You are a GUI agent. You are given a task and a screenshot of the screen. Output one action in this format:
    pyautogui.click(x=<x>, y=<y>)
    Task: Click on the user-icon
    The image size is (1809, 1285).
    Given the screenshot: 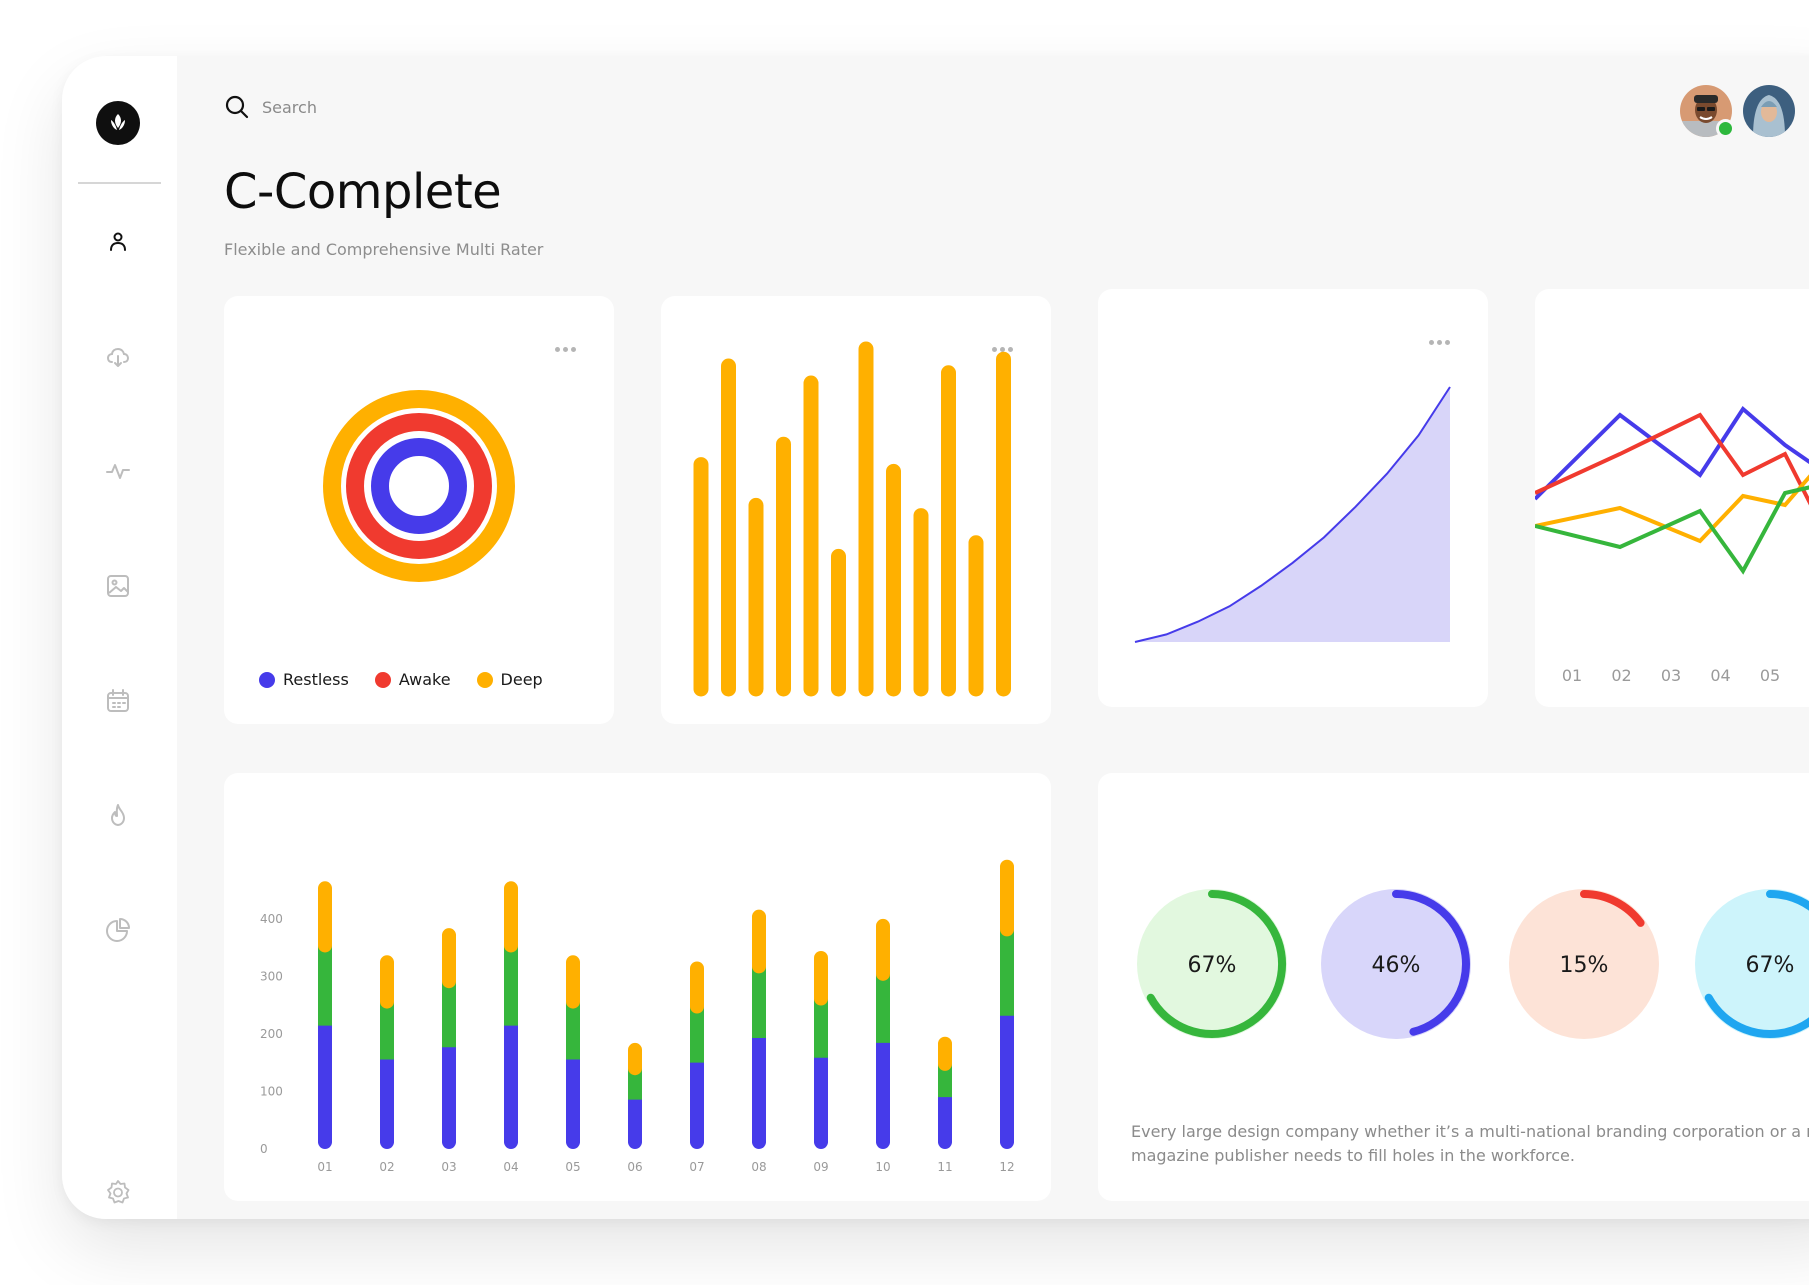 What is the action you would take?
    pyautogui.click(x=118, y=241)
    